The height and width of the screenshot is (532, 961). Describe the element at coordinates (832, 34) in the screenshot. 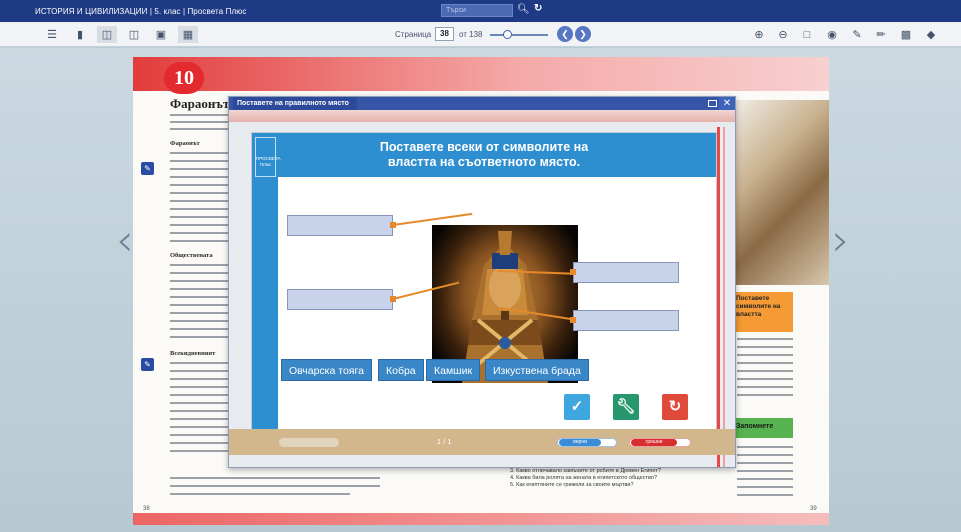

I see `visibility-icon: ◉` at that location.